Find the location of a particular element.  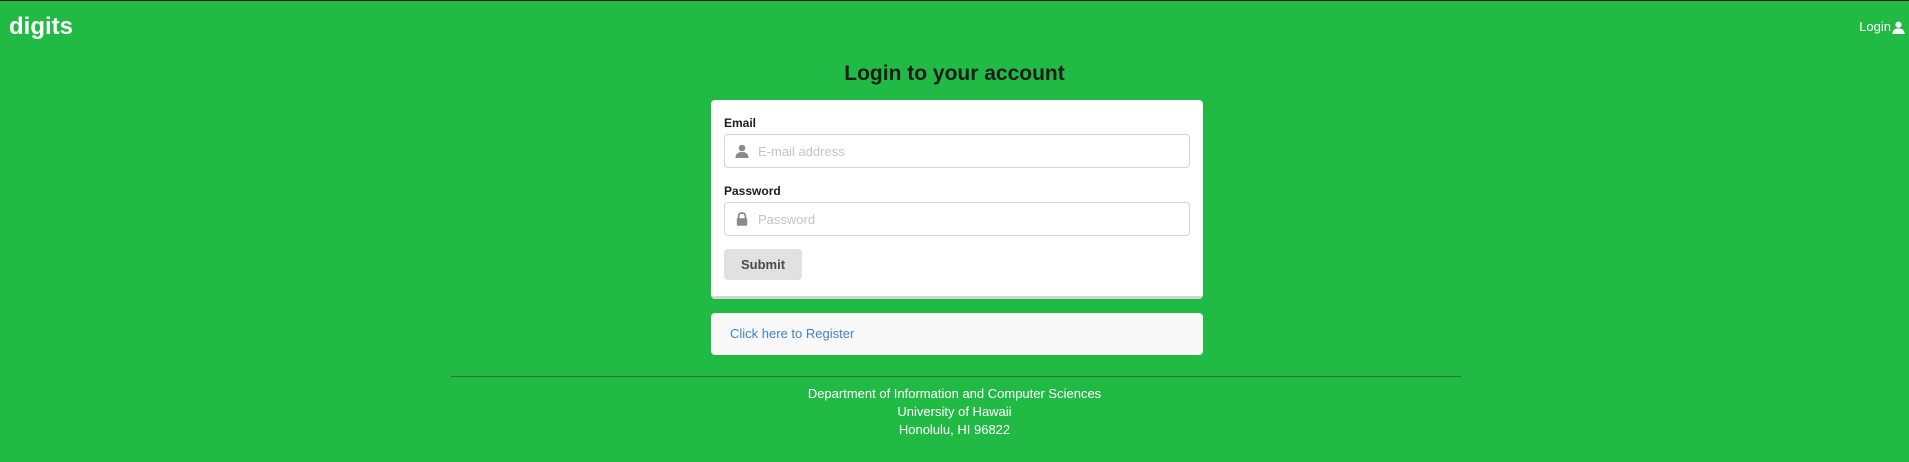

login-form: Email Password Submit is located at coordinates (957, 199).